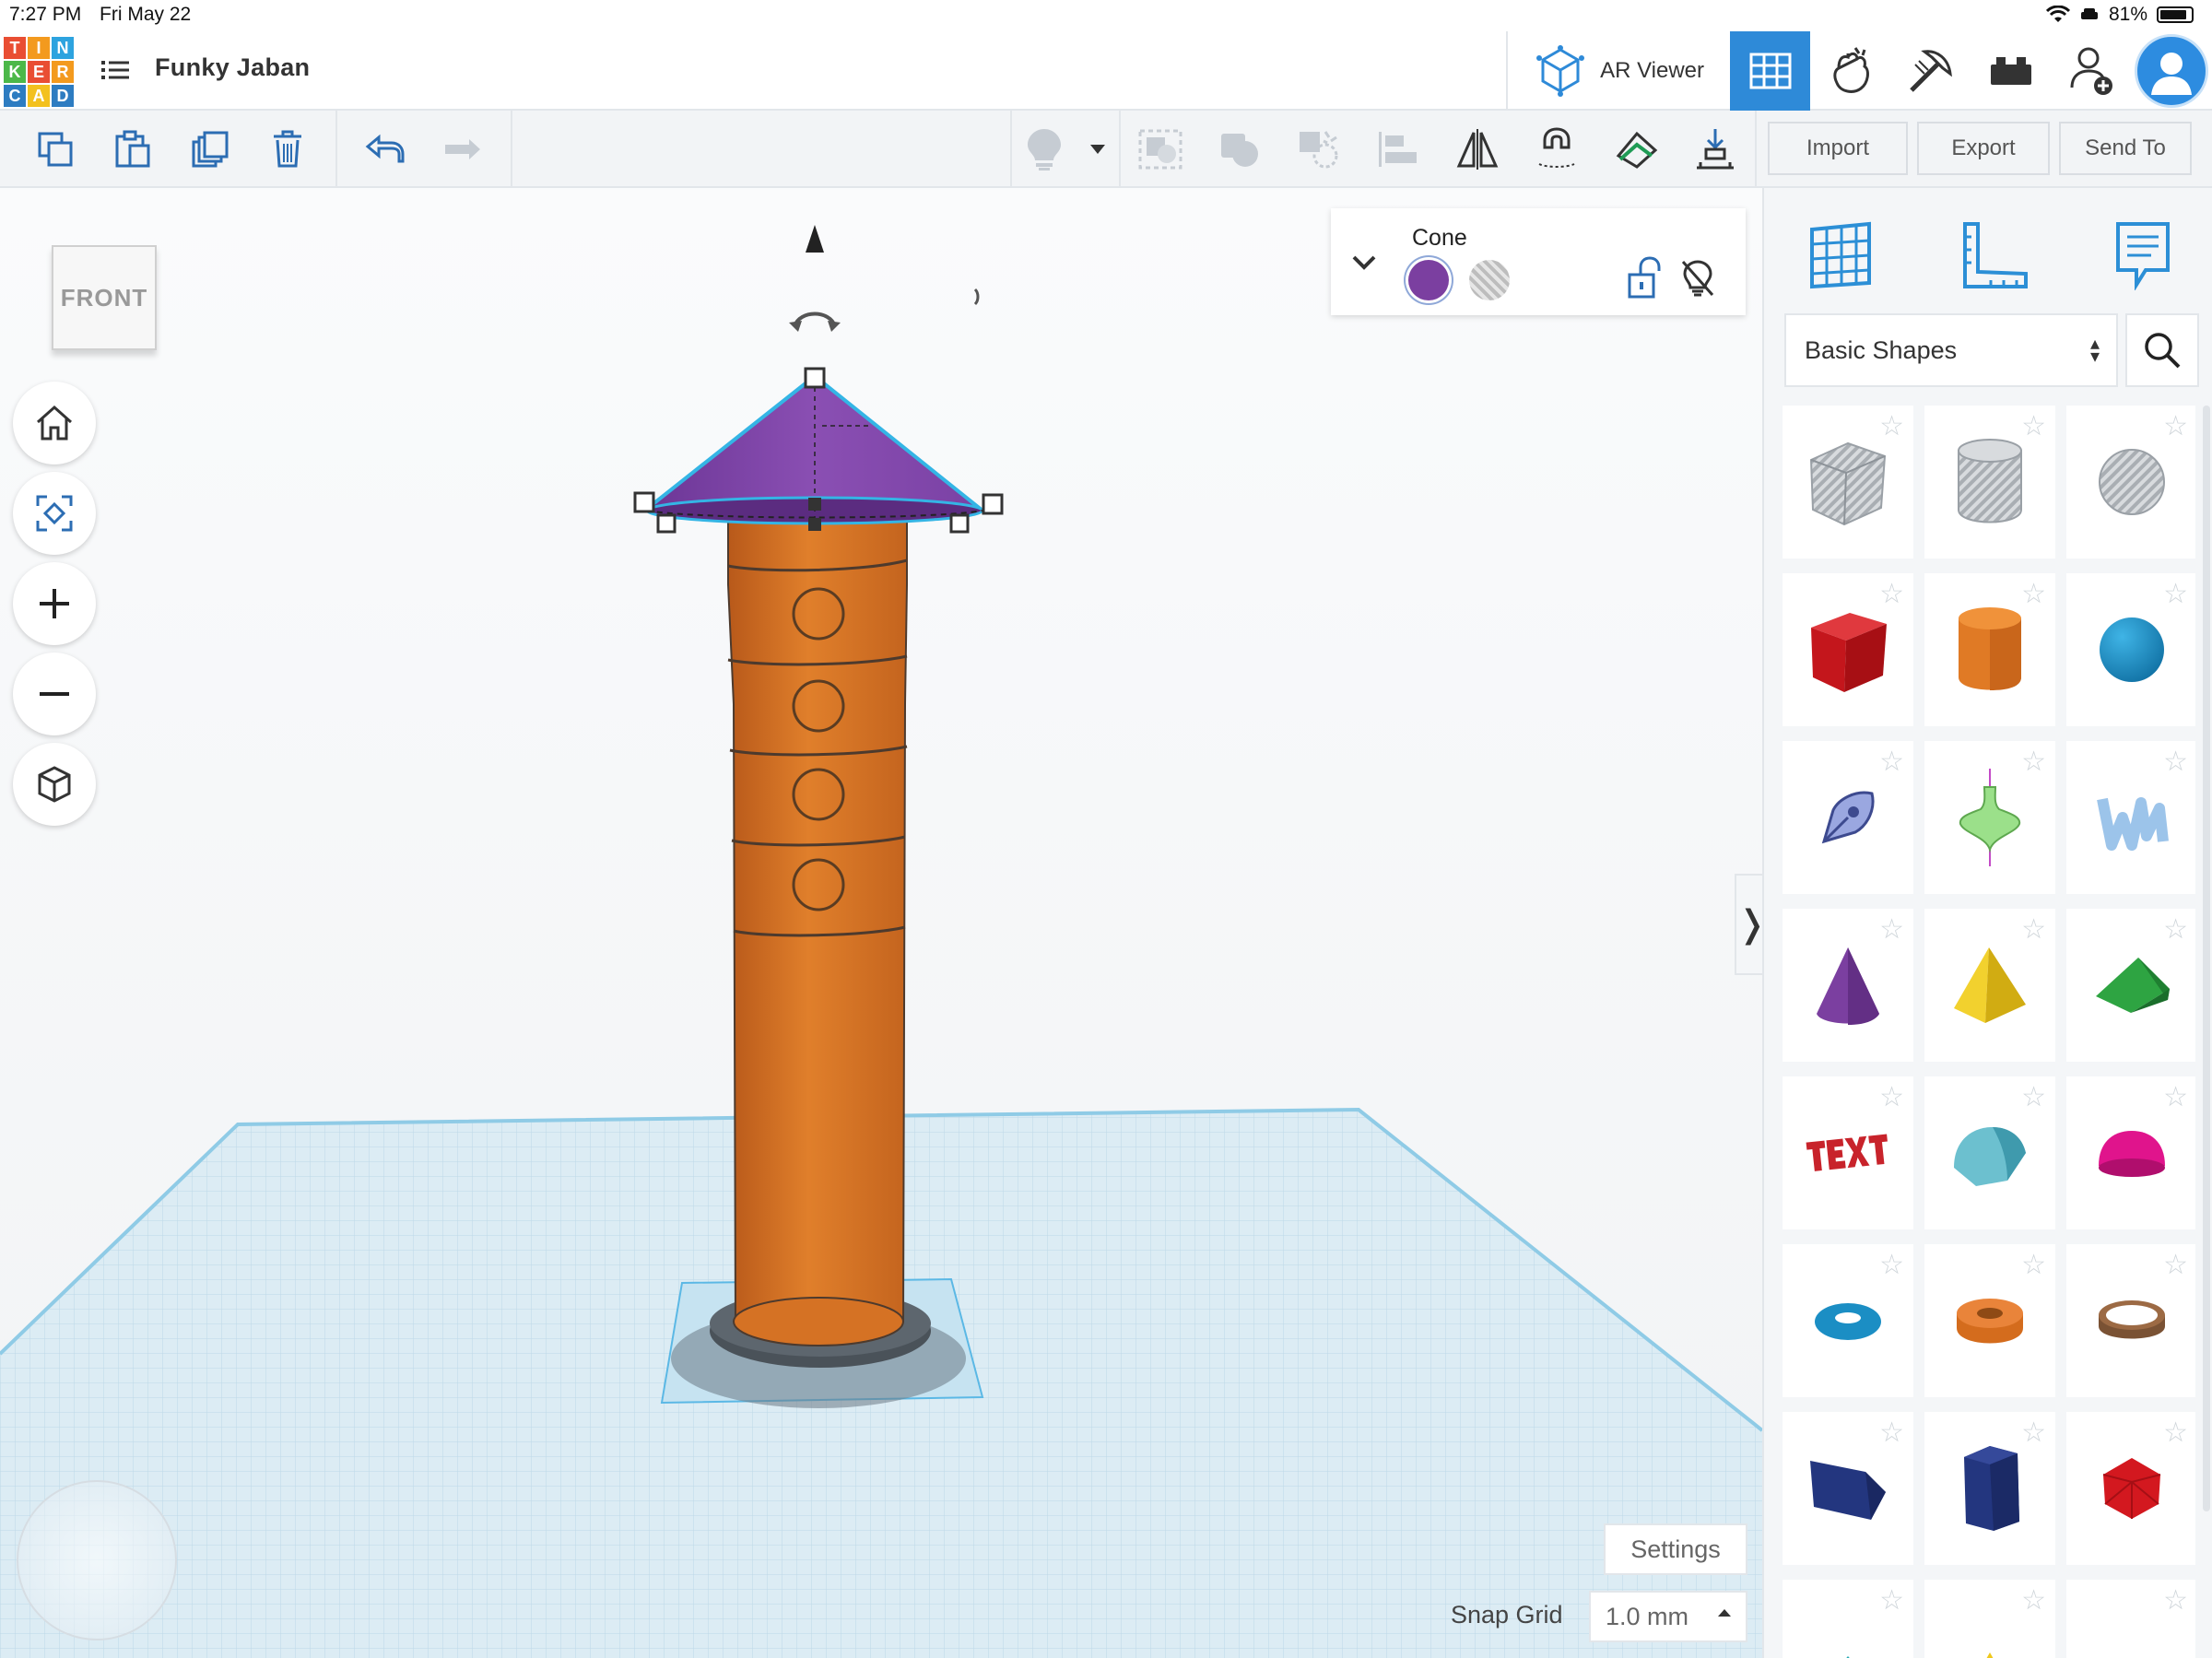 The height and width of the screenshot is (1658, 2212). What do you see at coordinates (1489, 280) in the screenshot?
I see `hole-swatch` at bounding box center [1489, 280].